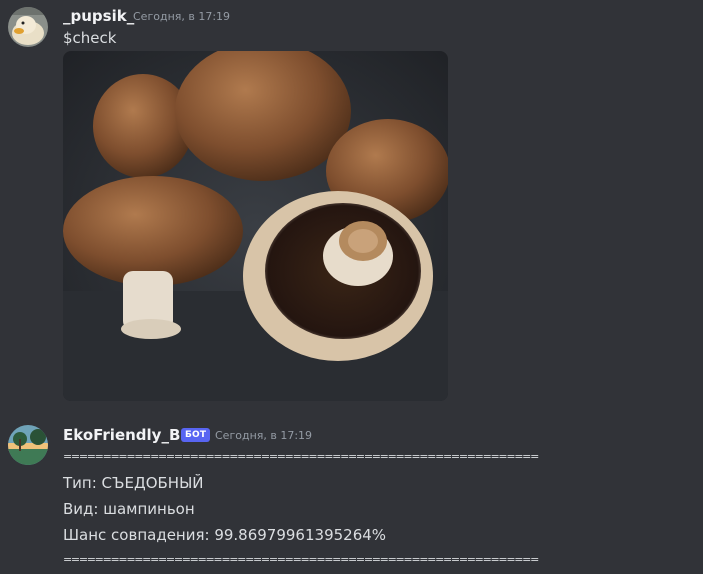 The height and width of the screenshot is (574, 703). What do you see at coordinates (98, 16) in the screenshot?
I see `message-username: _pupsik_` at bounding box center [98, 16].